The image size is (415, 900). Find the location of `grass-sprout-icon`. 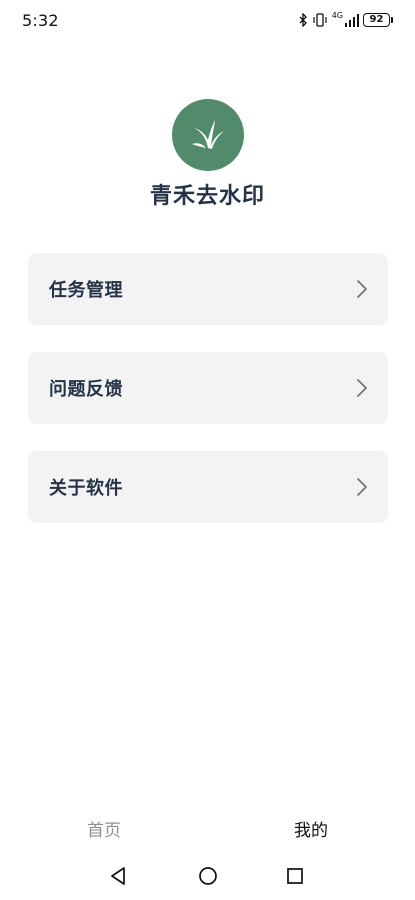

grass-sprout-icon is located at coordinates (208, 134).